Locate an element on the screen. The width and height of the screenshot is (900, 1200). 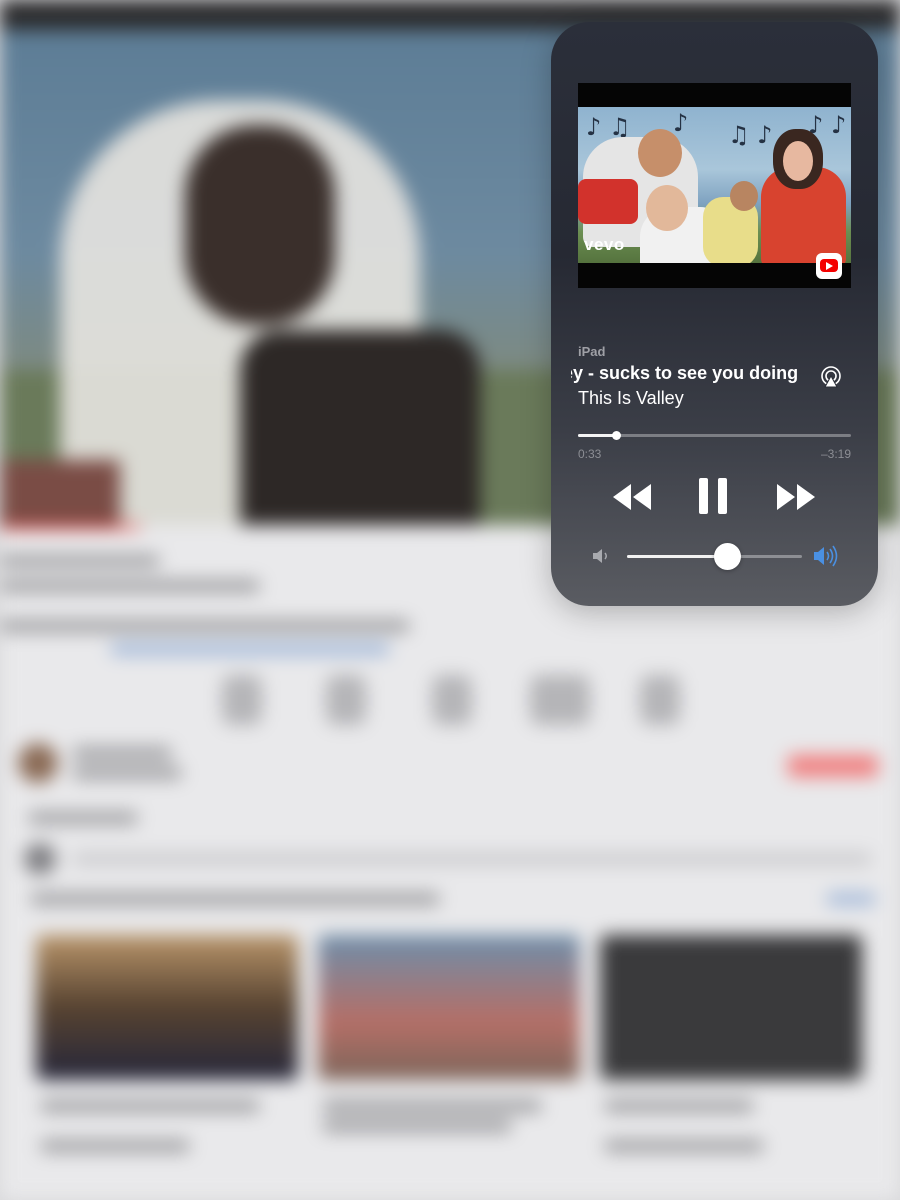
youtube-icon-play is located at coordinates (829, 266).